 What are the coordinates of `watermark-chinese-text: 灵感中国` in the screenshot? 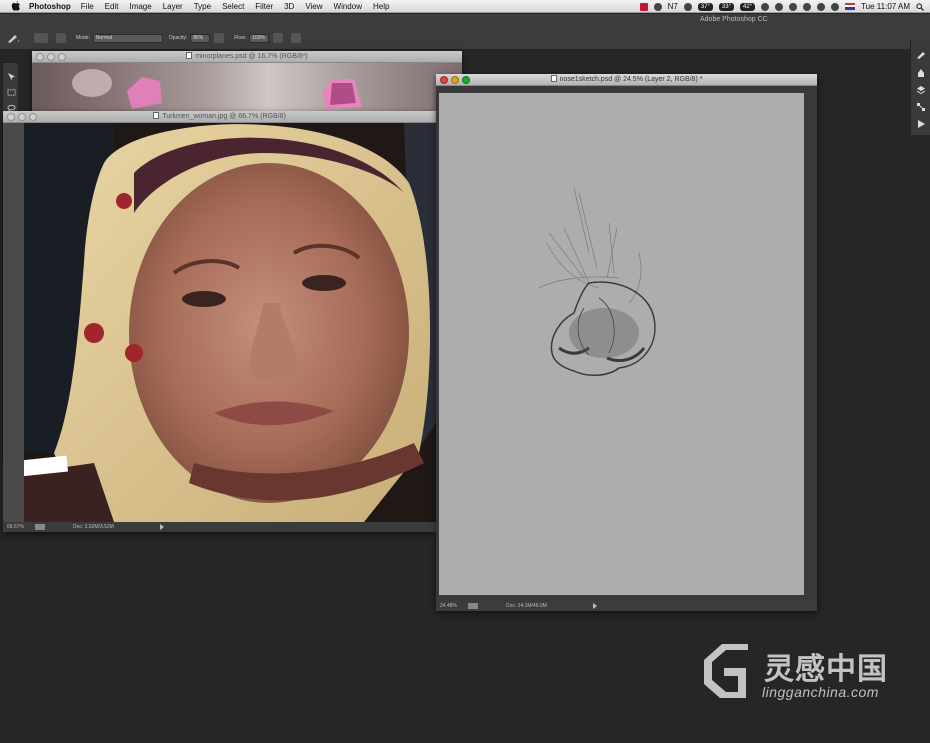 It's located at (826, 669).